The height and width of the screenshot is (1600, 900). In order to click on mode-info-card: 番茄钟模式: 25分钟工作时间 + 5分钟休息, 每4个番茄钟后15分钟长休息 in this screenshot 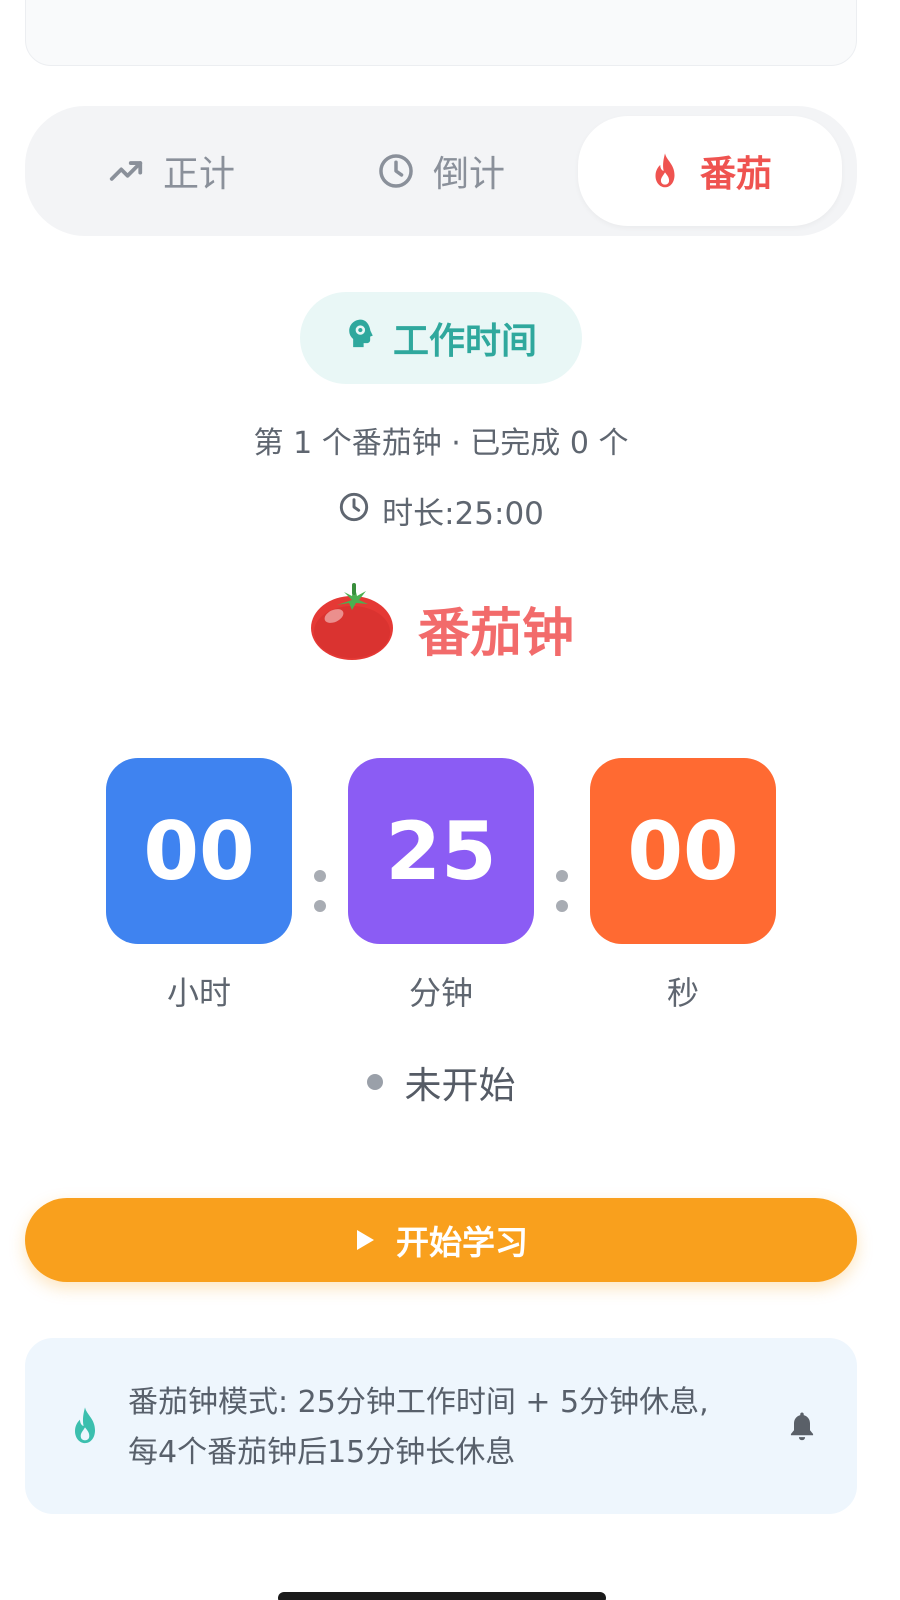, I will do `click(441, 1426)`.